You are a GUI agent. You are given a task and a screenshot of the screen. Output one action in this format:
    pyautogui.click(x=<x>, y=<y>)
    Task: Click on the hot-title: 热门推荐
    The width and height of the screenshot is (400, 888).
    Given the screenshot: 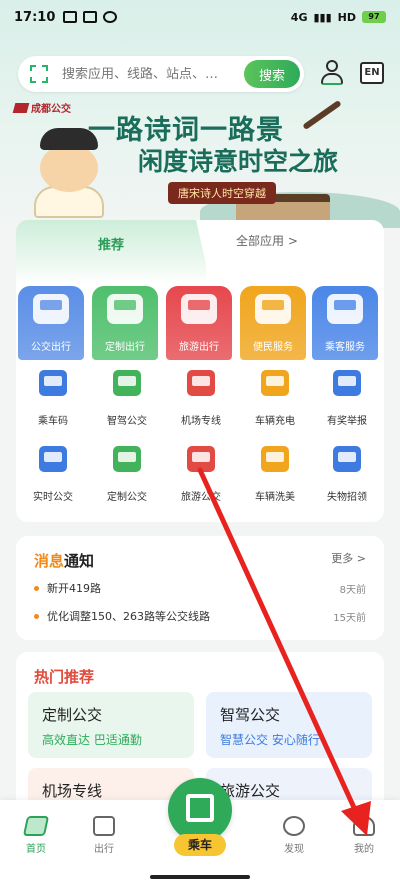 What is the action you would take?
    pyautogui.click(x=64, y=677)
    